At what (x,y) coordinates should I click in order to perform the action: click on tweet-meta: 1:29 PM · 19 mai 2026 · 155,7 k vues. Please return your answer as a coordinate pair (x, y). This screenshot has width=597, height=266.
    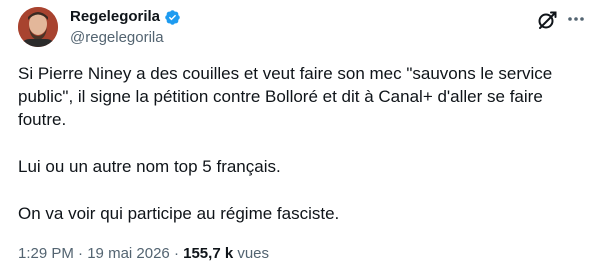
    Looking at the image, I should click on (143, 254).